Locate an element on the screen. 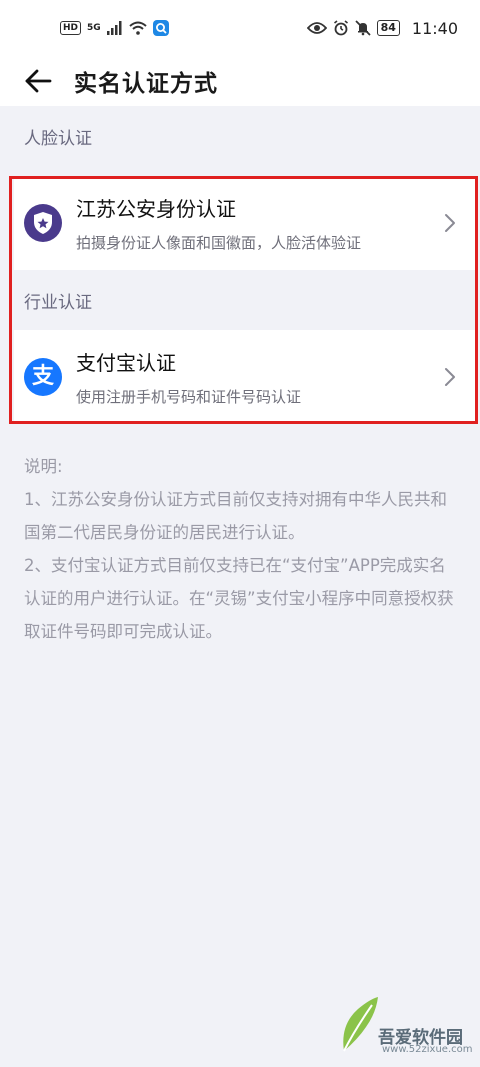 The height and width of the screenshot is (1067, 480). page-title: 实名认证方式 is located at coordinates (146, 84).